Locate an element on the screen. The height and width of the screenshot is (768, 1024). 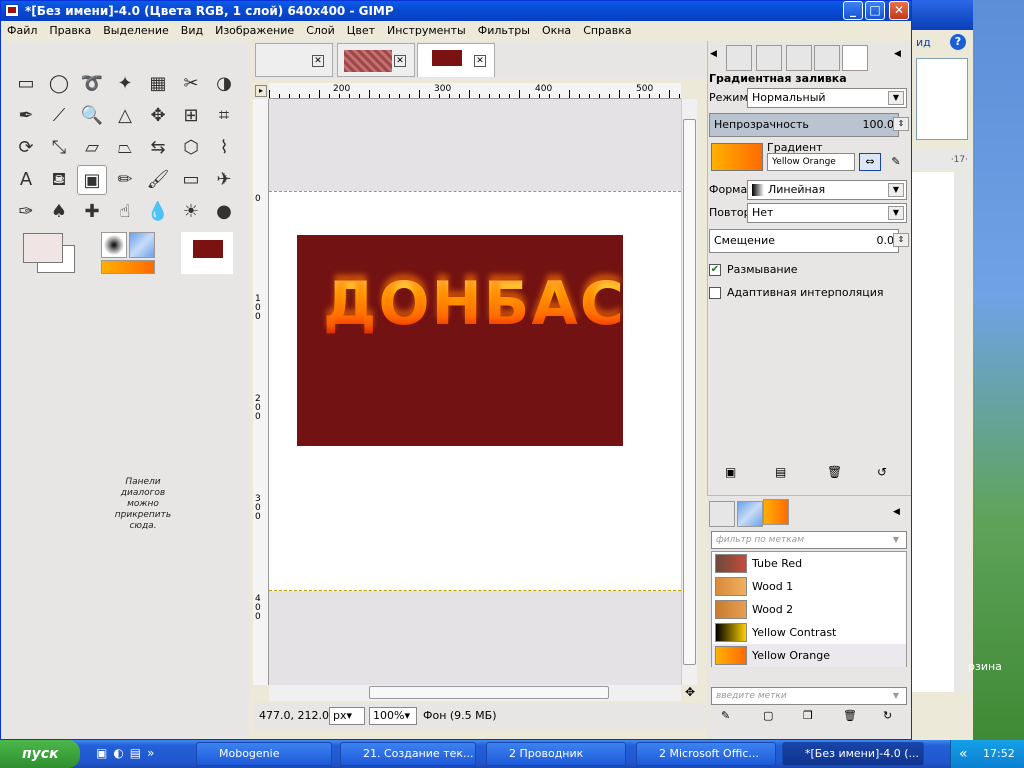
tab-layers is located at coordinates (739, 58).